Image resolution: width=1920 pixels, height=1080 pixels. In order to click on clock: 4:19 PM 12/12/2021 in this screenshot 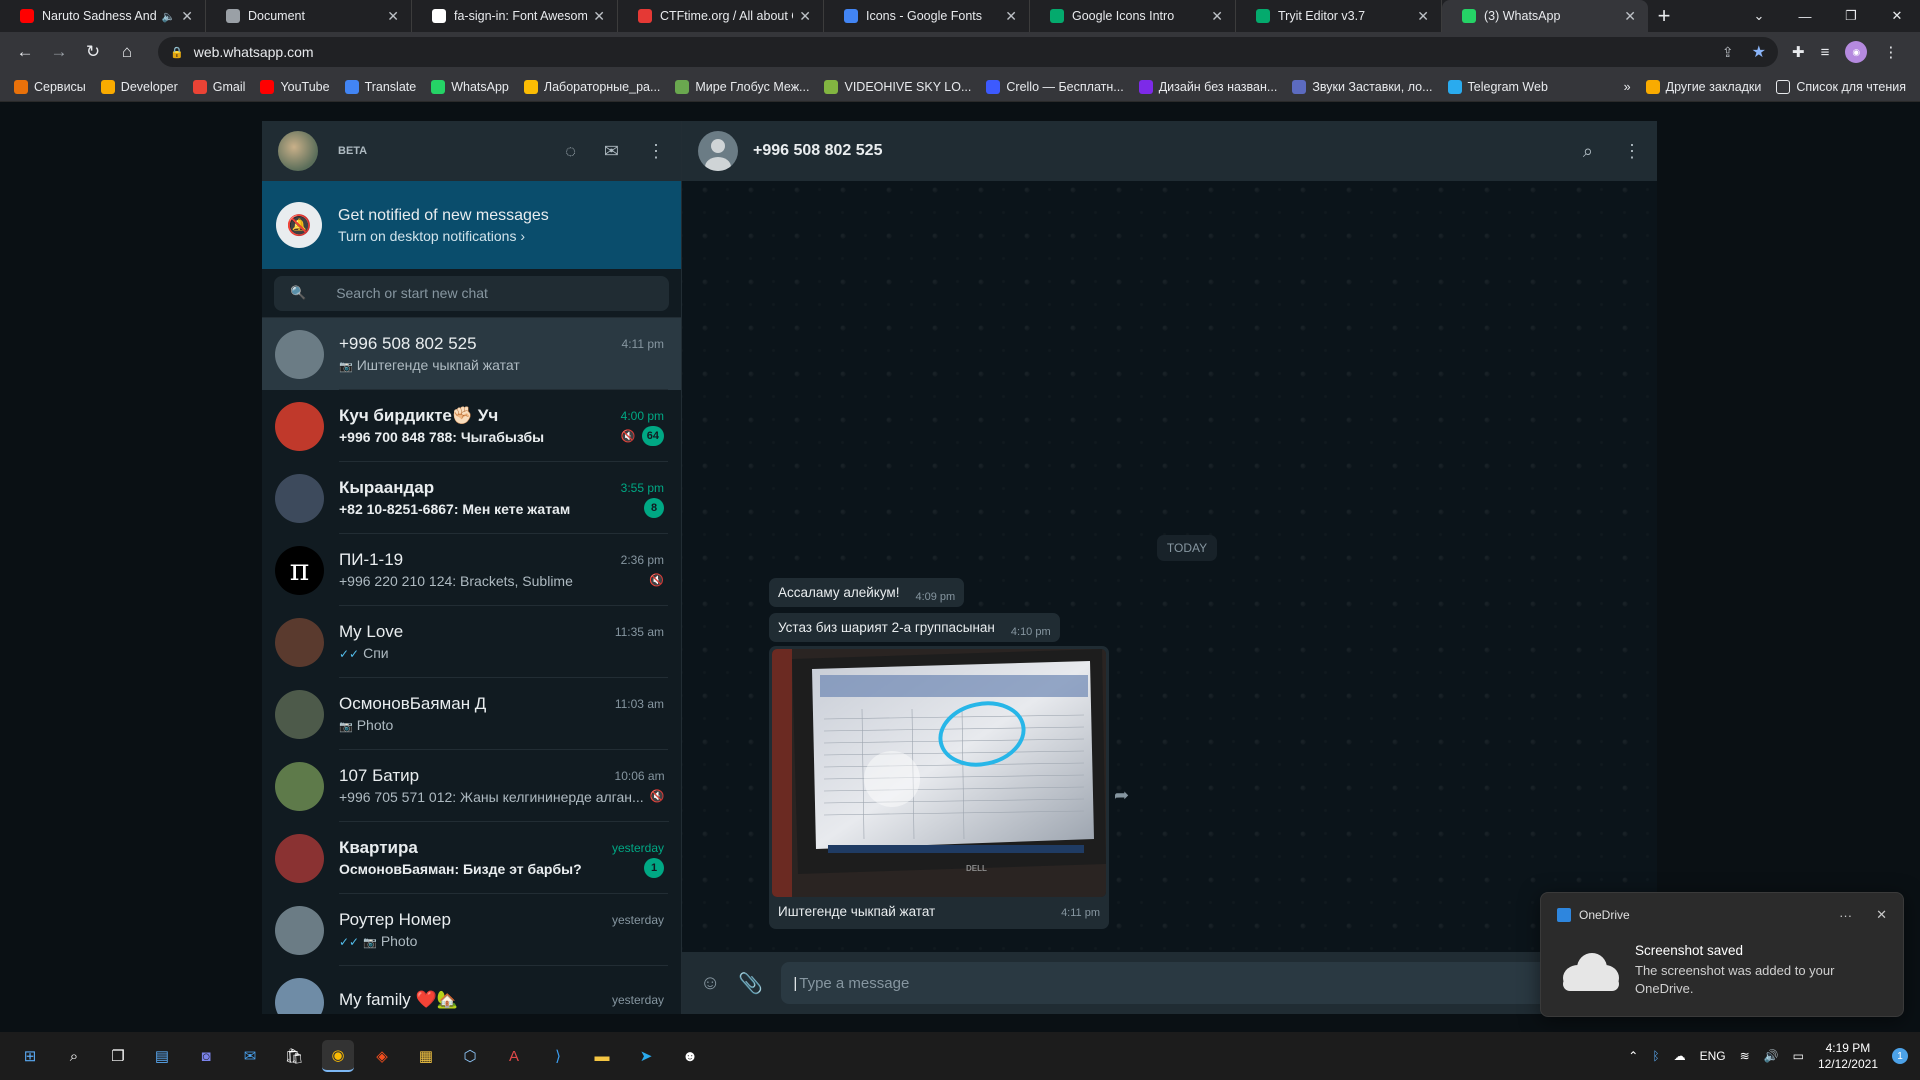, I will do `click(1848, 1056)`.